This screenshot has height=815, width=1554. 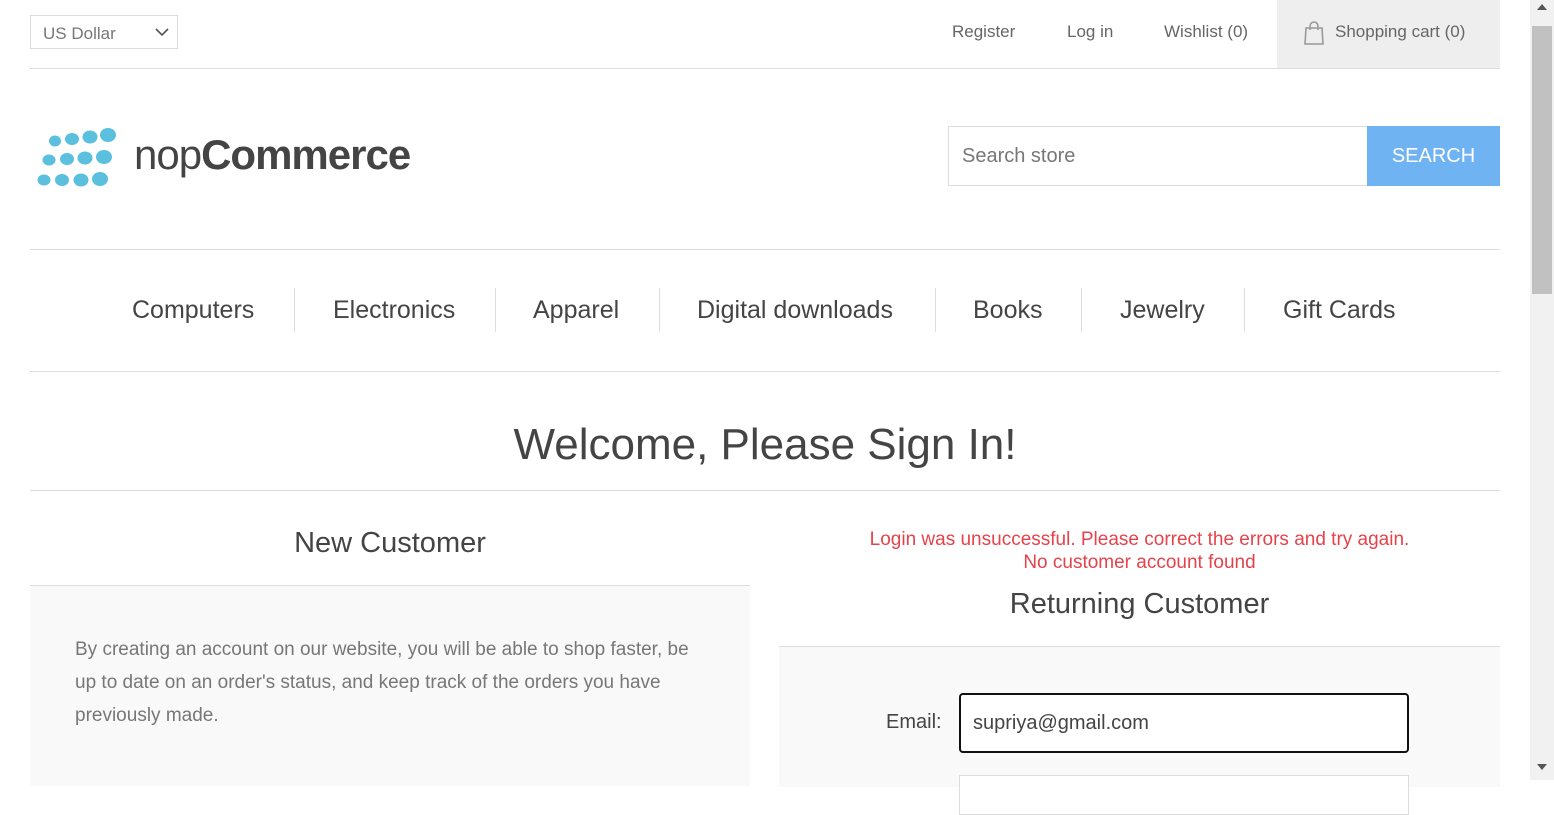 I want to click on currency-selected: US Dollar, so click(x=79, y=33).